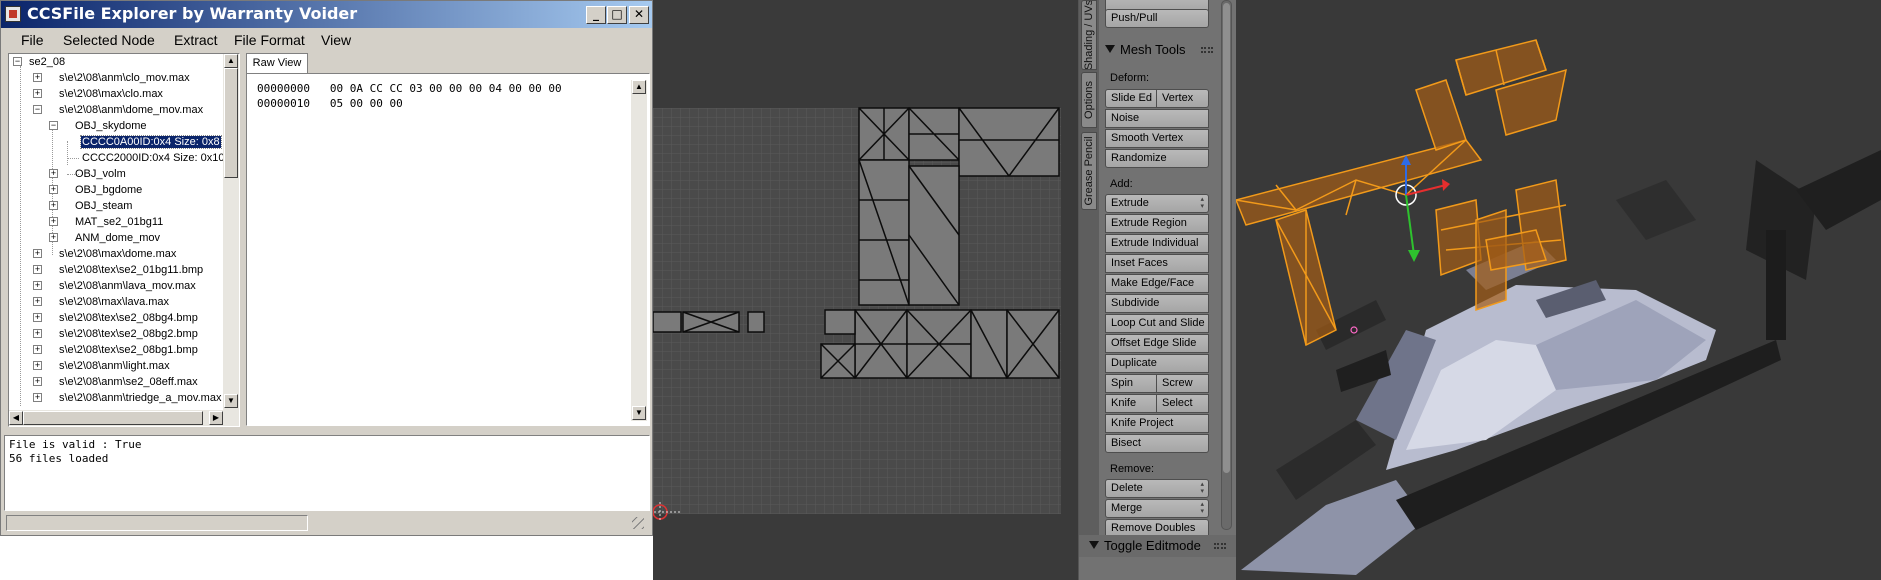 The width and height of the screenshot is (1881, 580). I want to click on delete-dropdown: Delete, so click(1157, 488).